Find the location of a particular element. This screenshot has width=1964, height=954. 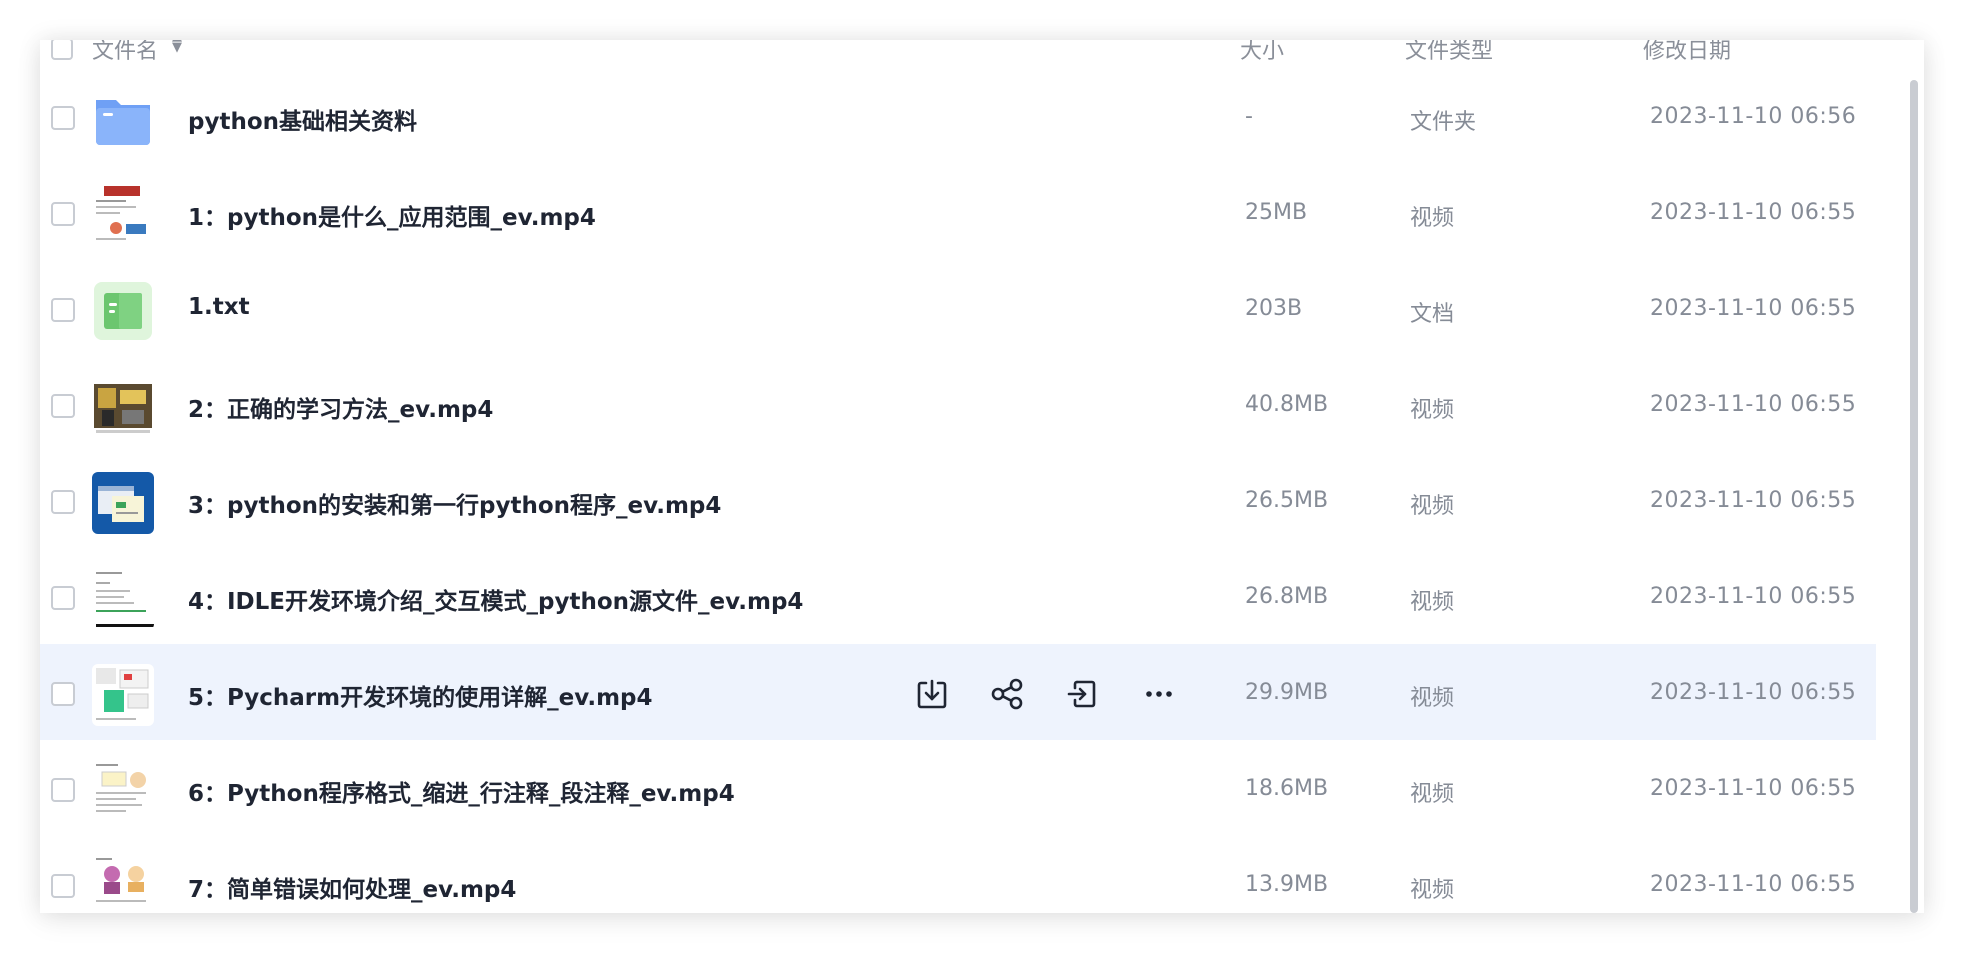

file-name: 1.txt is located at coordinates (219, 307).